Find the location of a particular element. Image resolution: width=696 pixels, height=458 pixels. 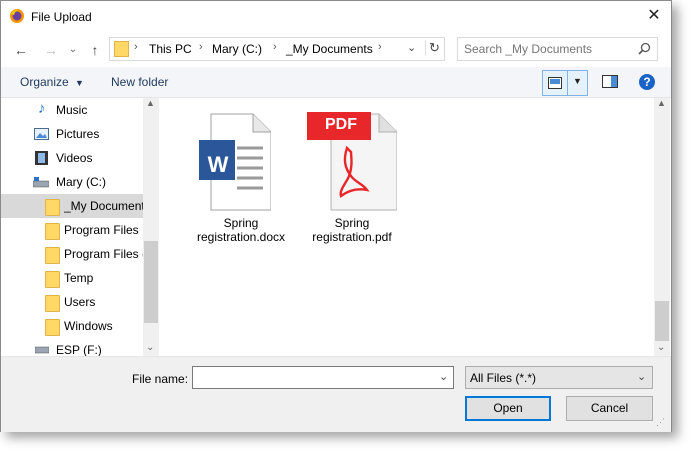

sidebar-item-label: _My Documents is located at coordinates (103, 206).